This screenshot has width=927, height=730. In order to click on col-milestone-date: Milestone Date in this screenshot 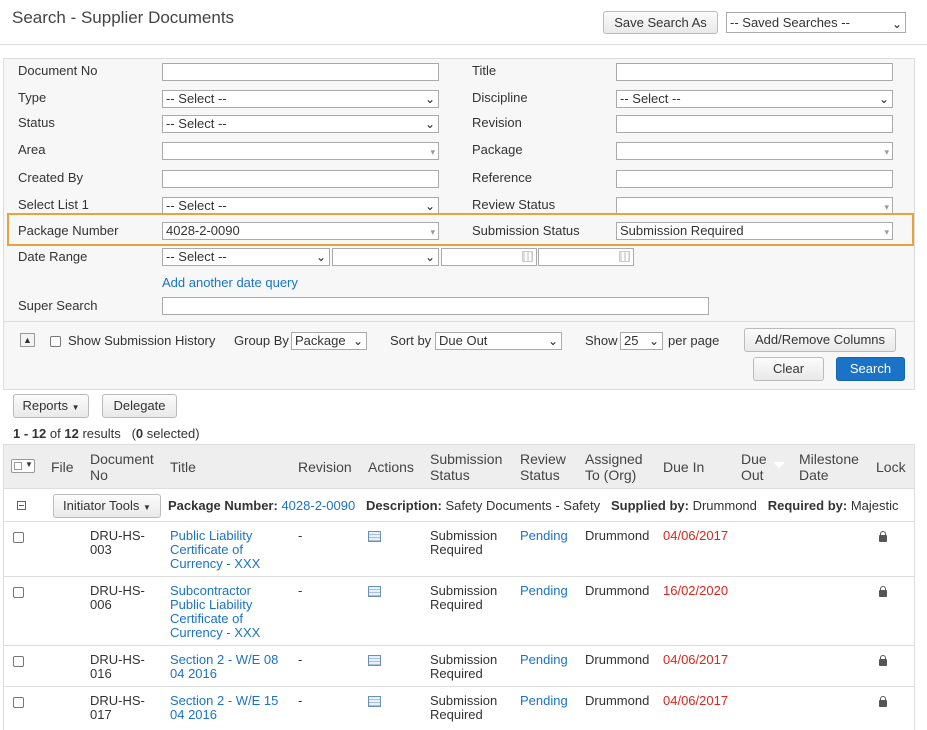, I will do `click(834, 467)`.